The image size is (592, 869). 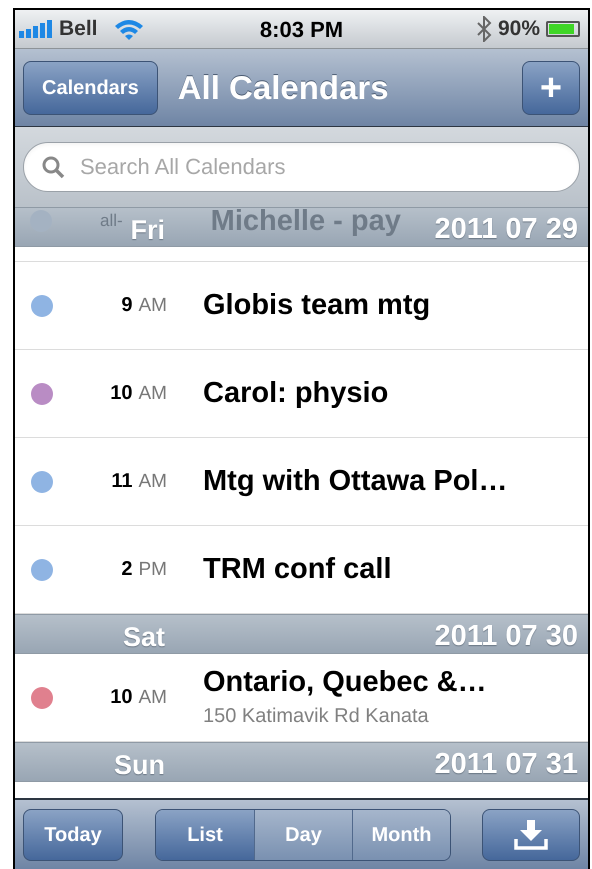 I want to click on event-period: PM, so click(x=152, y=570).